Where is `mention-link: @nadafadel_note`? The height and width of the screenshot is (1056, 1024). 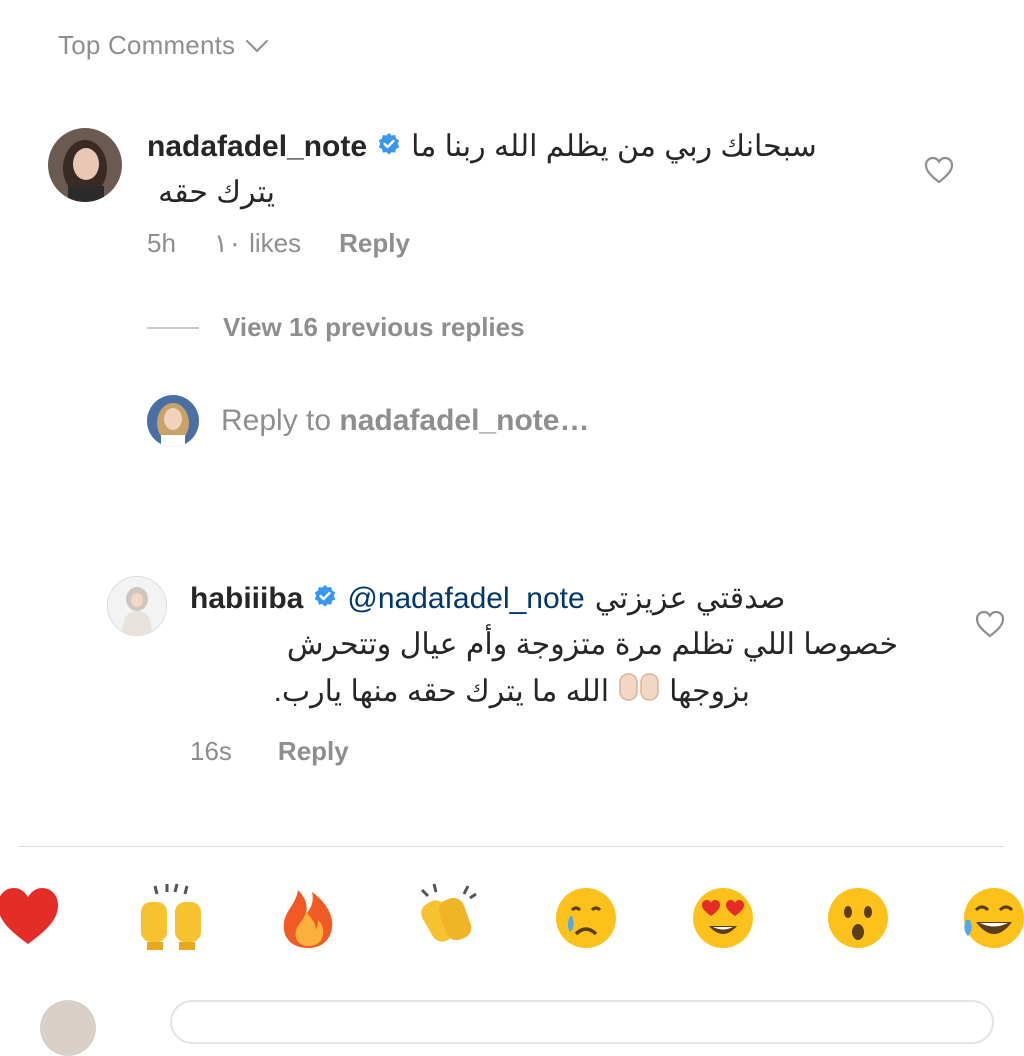 mention-link: @nadafadel_note is located at coordinates (465, 599).